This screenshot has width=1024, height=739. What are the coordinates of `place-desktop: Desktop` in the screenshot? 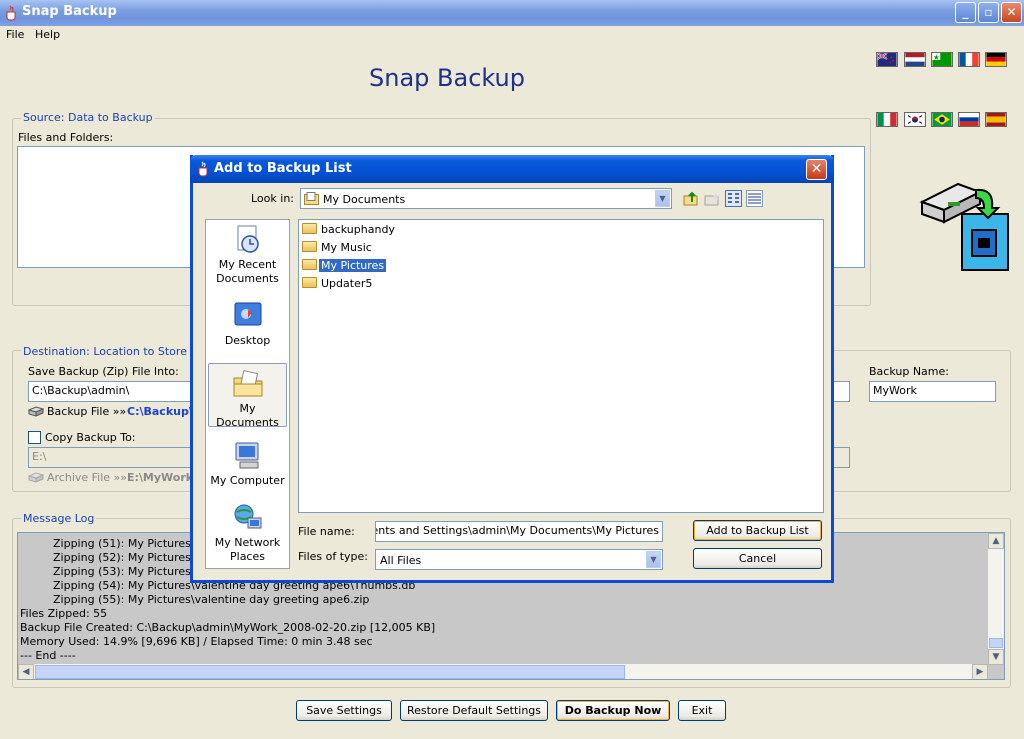 It's located at (247, 324).